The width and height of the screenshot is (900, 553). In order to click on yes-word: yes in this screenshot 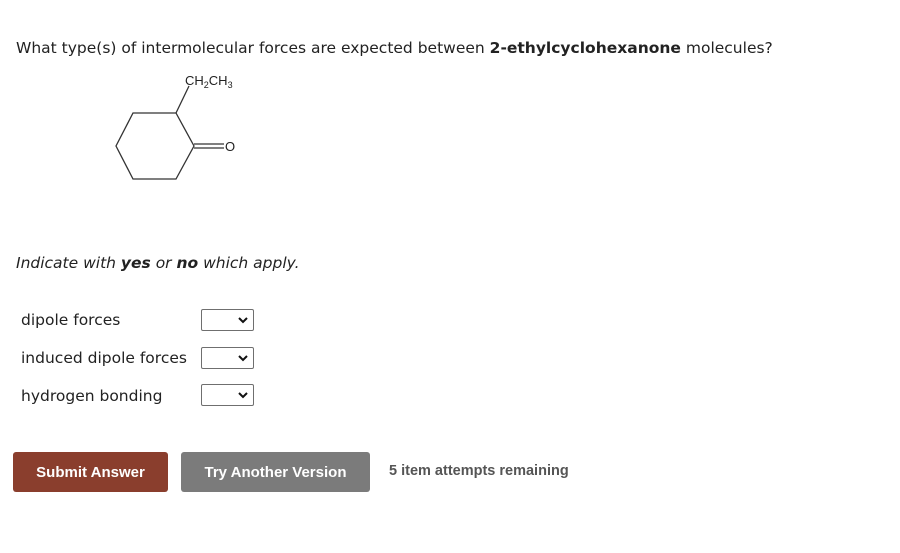, I will do `click(135, 263)`.